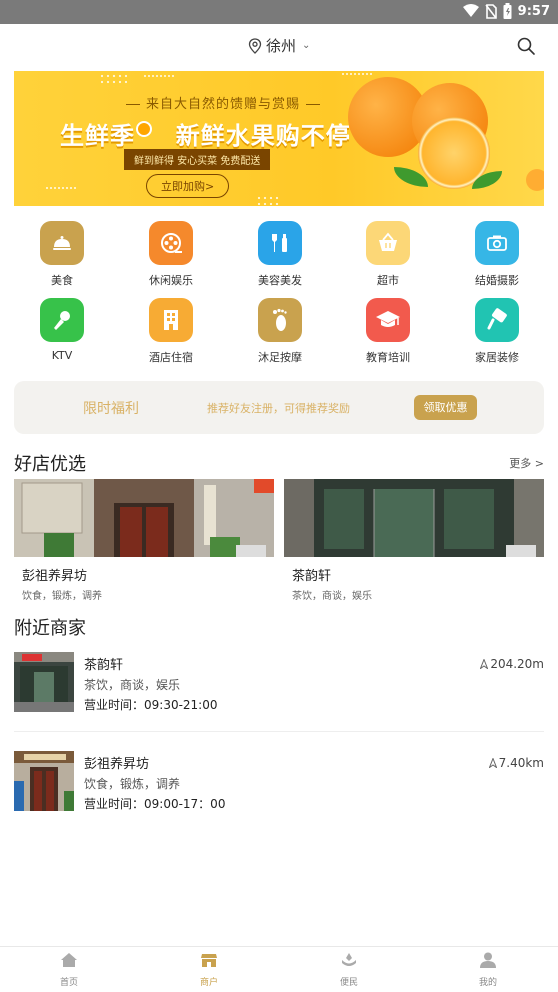 This screenshot has width=558, height=992. Describe the element at coordinates (497, 320) in the screenshot. I see `paint-roller-icon` at that location.